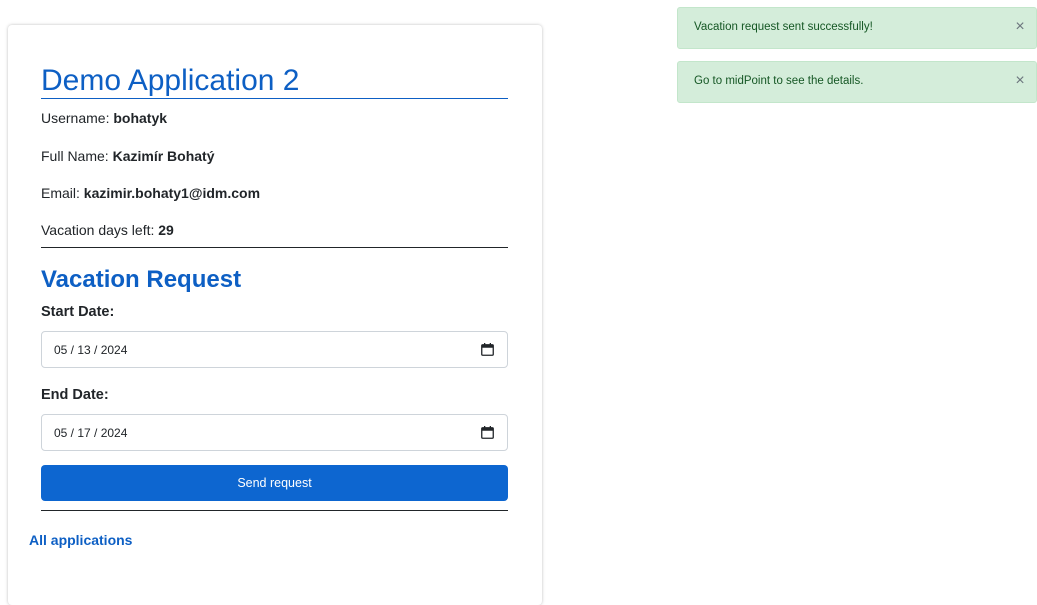 The height and width of the screenshot is (605, 1037). Describe the element at coordinates (274, 483) in the screenshot. I see `send-request-button: Send request` at that location.